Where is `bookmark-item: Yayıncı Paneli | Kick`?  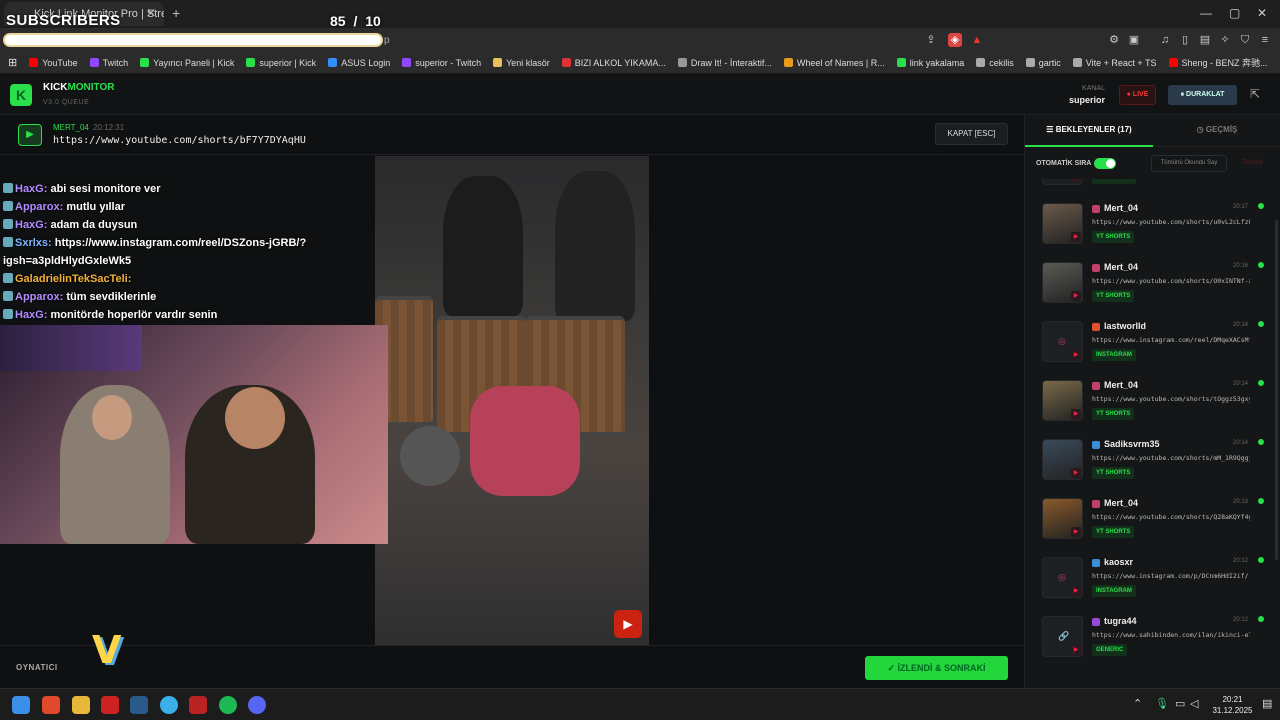
bookmark-item: Yayıncı Paneli | Kick is located at coordinates (187, 63).